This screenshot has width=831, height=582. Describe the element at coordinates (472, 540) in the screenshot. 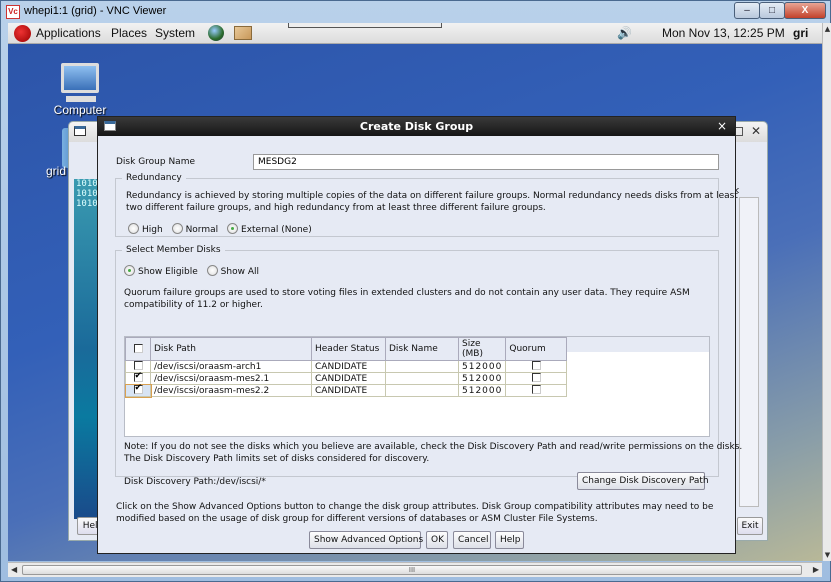

I see `cancel-button: Cancel` at that location.